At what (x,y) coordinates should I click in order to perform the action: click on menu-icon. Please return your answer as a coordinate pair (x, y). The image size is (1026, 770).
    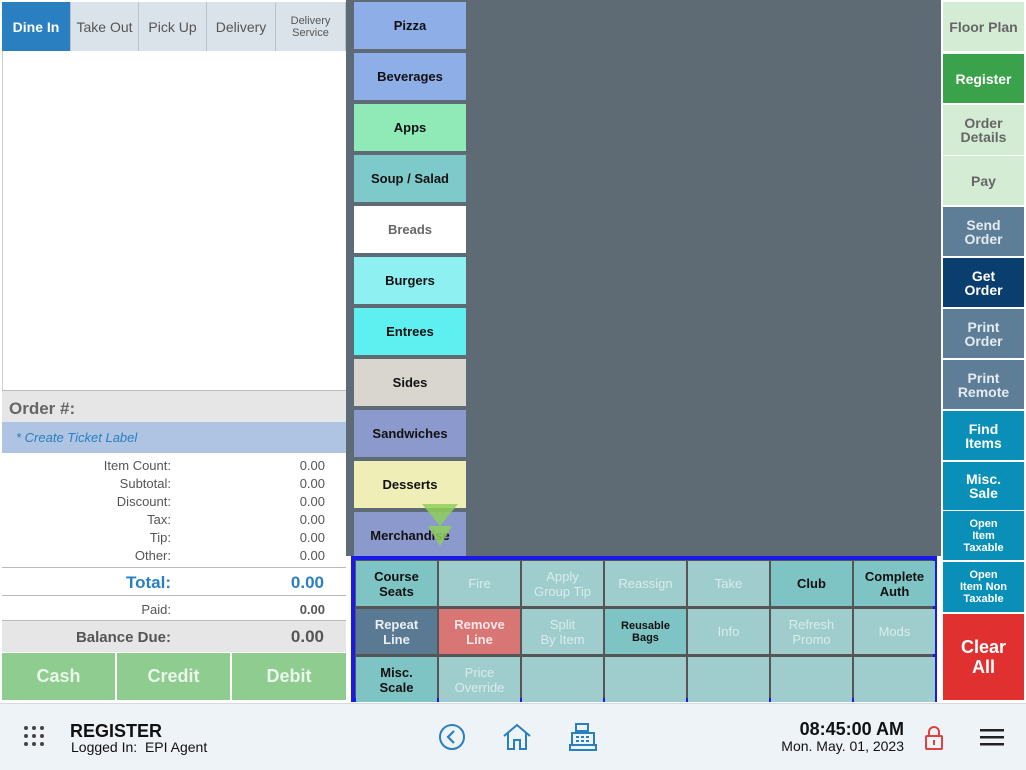
    Looking at the image, I should click on (992, 737).